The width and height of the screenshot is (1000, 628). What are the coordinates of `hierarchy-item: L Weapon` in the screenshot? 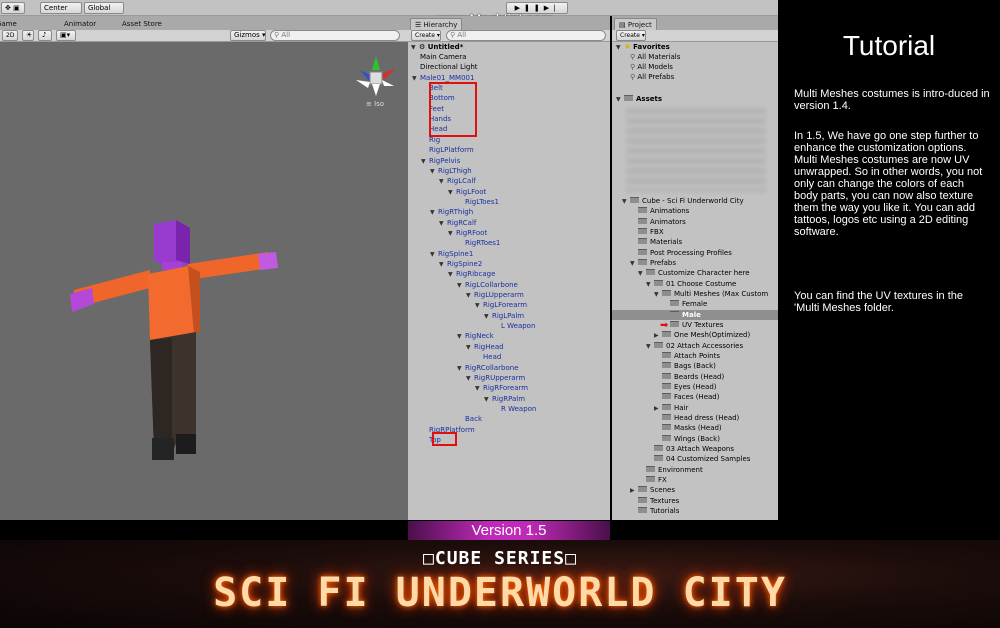 It's located at (518, 326).